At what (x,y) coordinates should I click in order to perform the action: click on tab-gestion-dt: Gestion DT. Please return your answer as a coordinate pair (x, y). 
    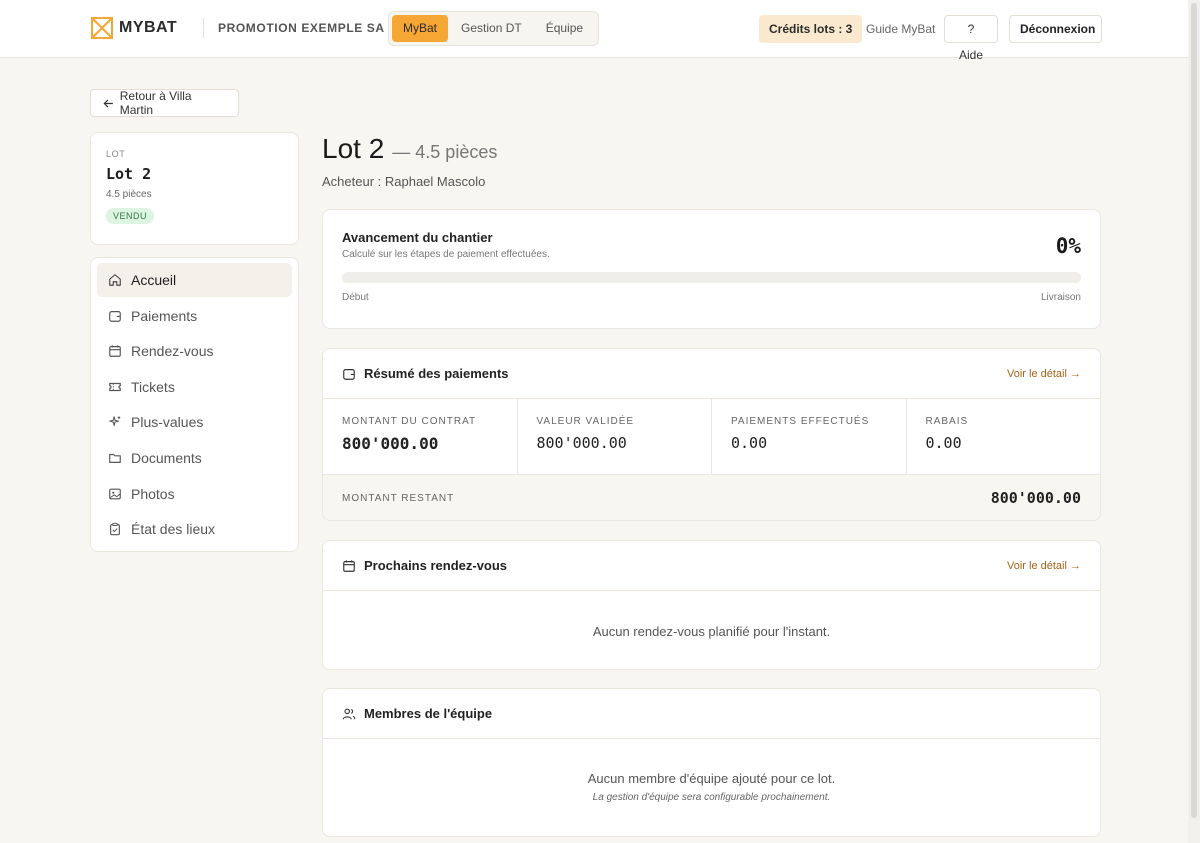
    Looking at the image, I should click on (491, 28).